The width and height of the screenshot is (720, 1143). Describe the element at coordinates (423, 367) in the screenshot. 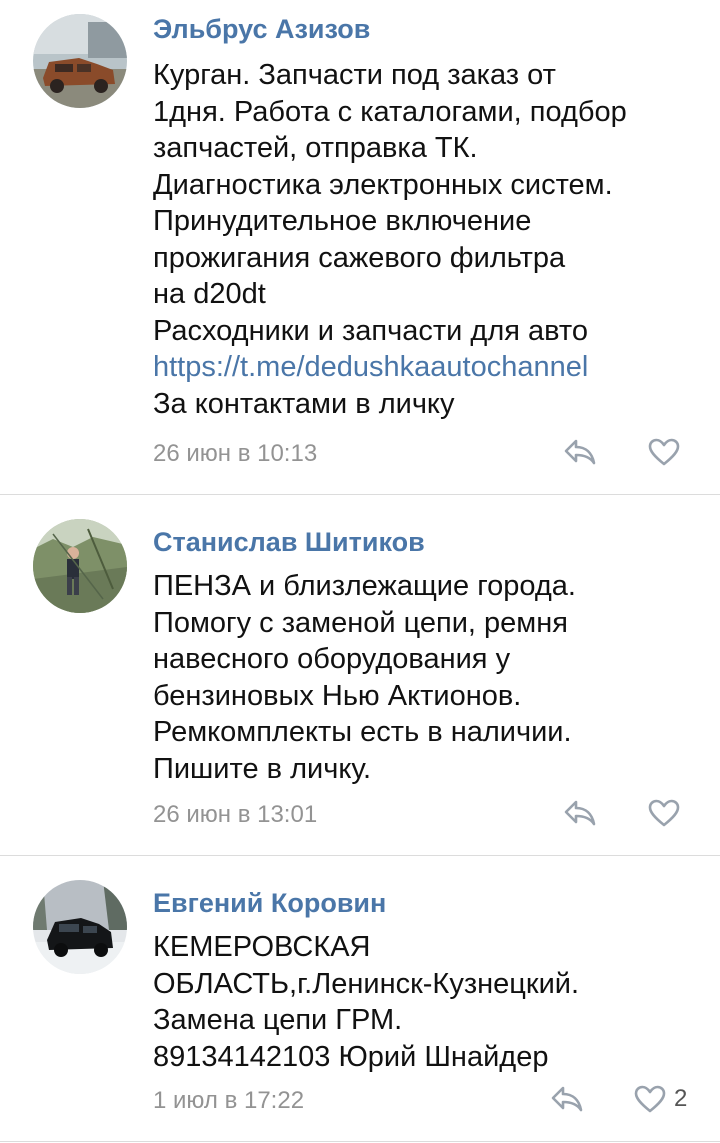

I see `telegram-link: https://t.me/dedushkaautochannel` at that location.